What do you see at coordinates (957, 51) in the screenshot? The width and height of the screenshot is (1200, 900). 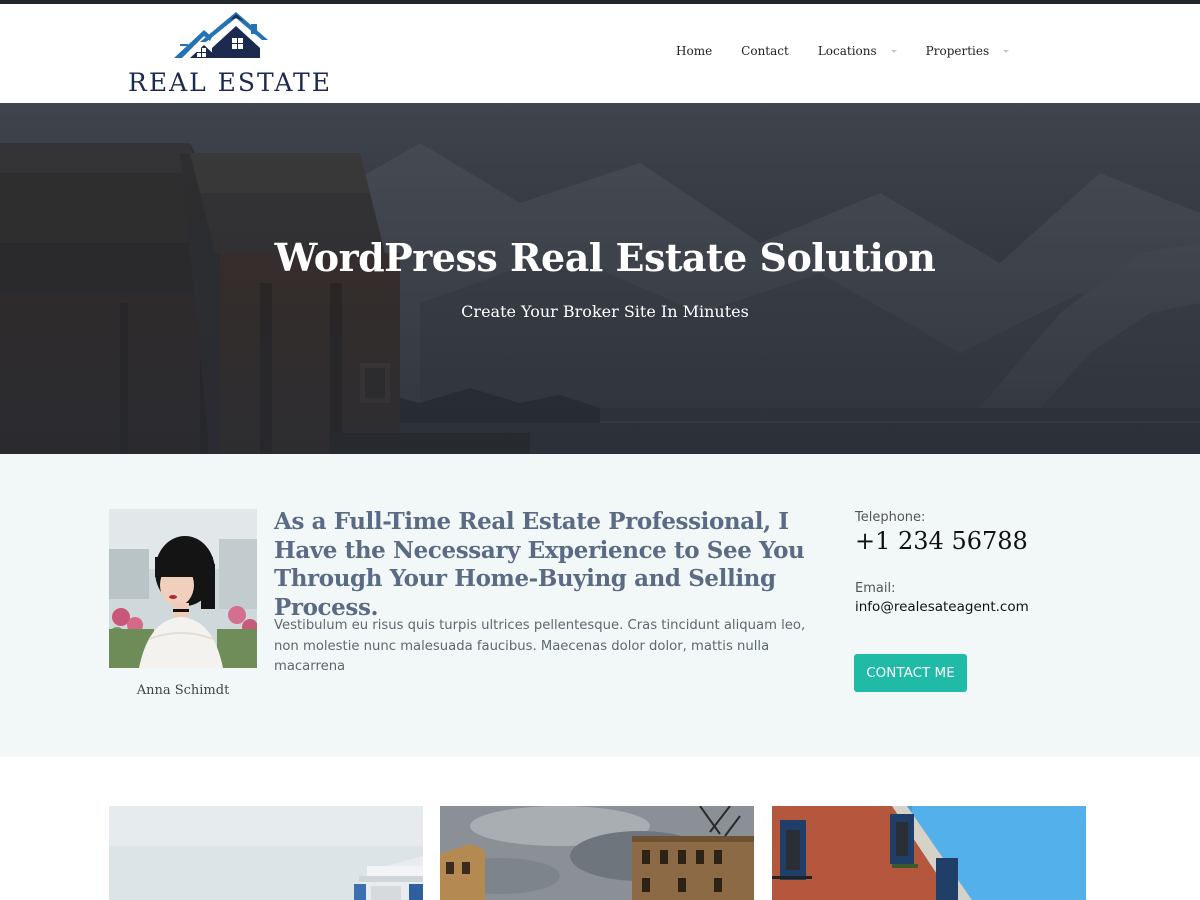 I see `nav-item-label: Properties` at bounding box center [957, 51].